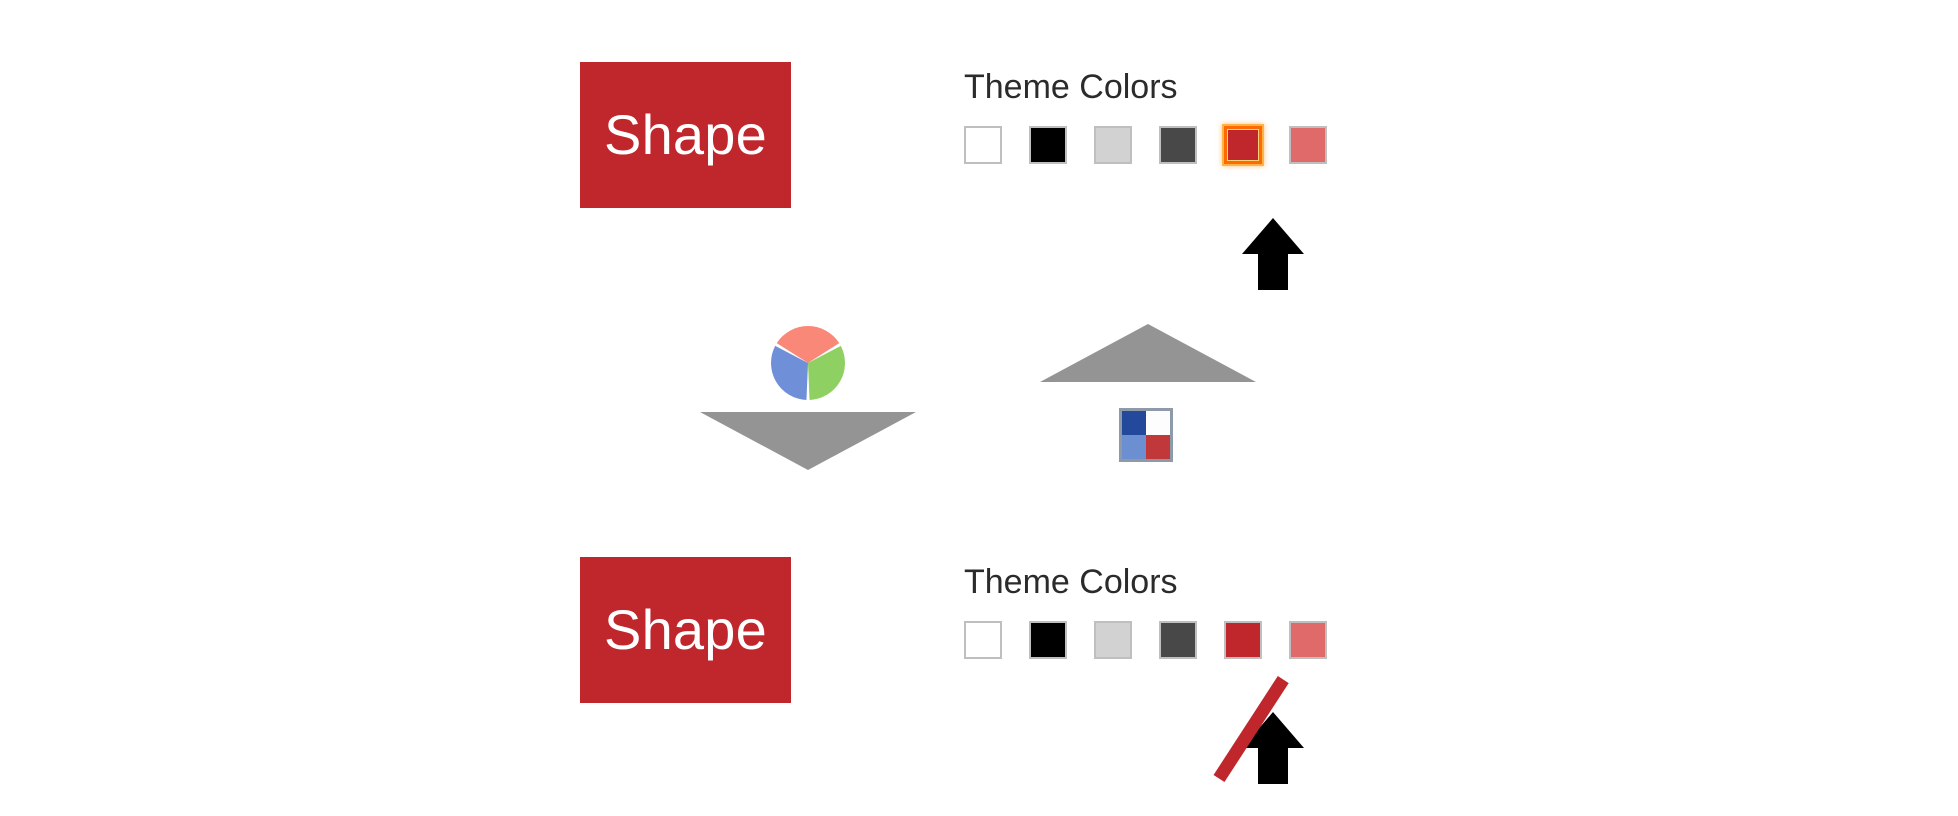  I want to click on down-triangle-icon, so click(808, 441).